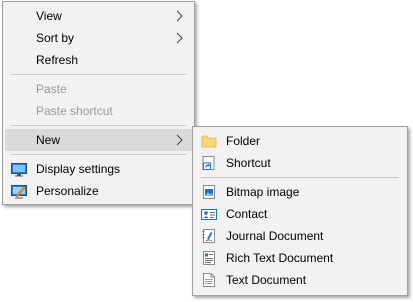 Image resolution: width=413 pixels, height=302 pixels. What do you see at coordinates (243, 141) in the screenshot?
I see `menu-item-label: Folder` at bounding box center [243, 141].